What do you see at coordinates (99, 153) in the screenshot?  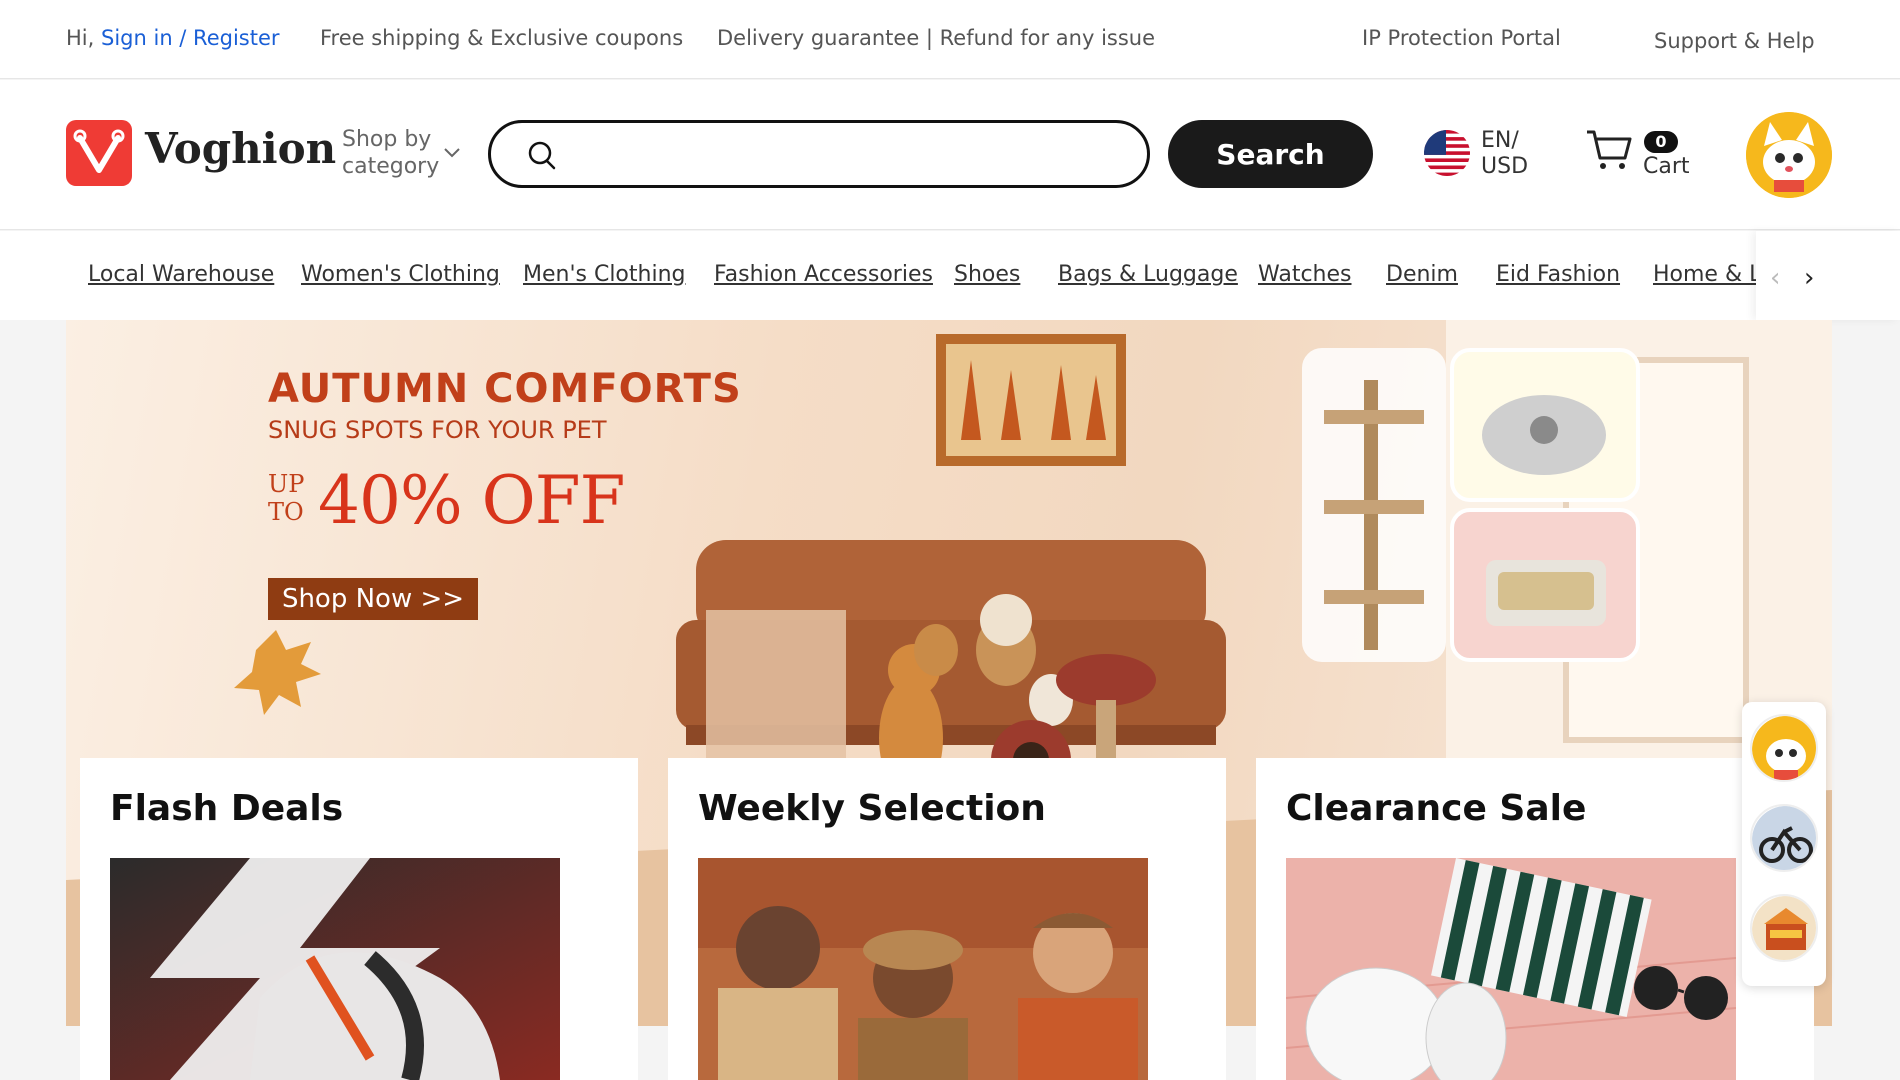 I see `brand-logo-icon` at bounding box center [99, 153].